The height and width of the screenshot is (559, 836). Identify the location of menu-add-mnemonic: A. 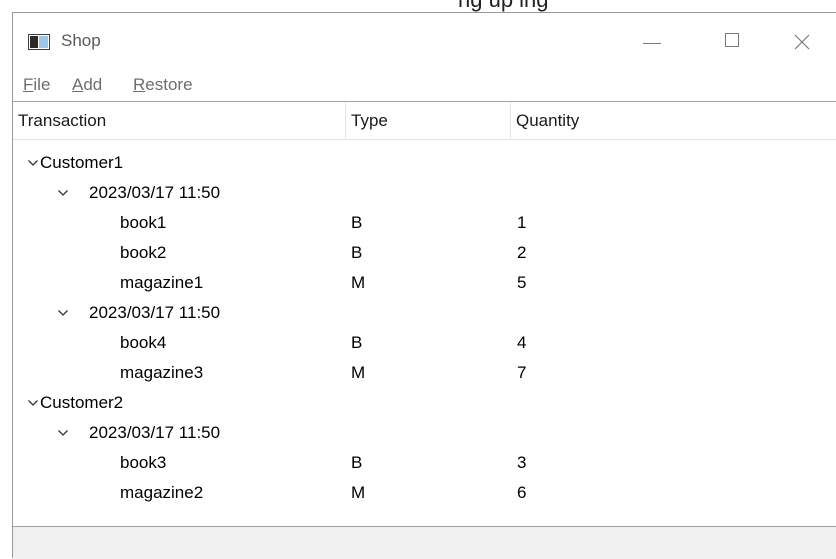
(78, 84).